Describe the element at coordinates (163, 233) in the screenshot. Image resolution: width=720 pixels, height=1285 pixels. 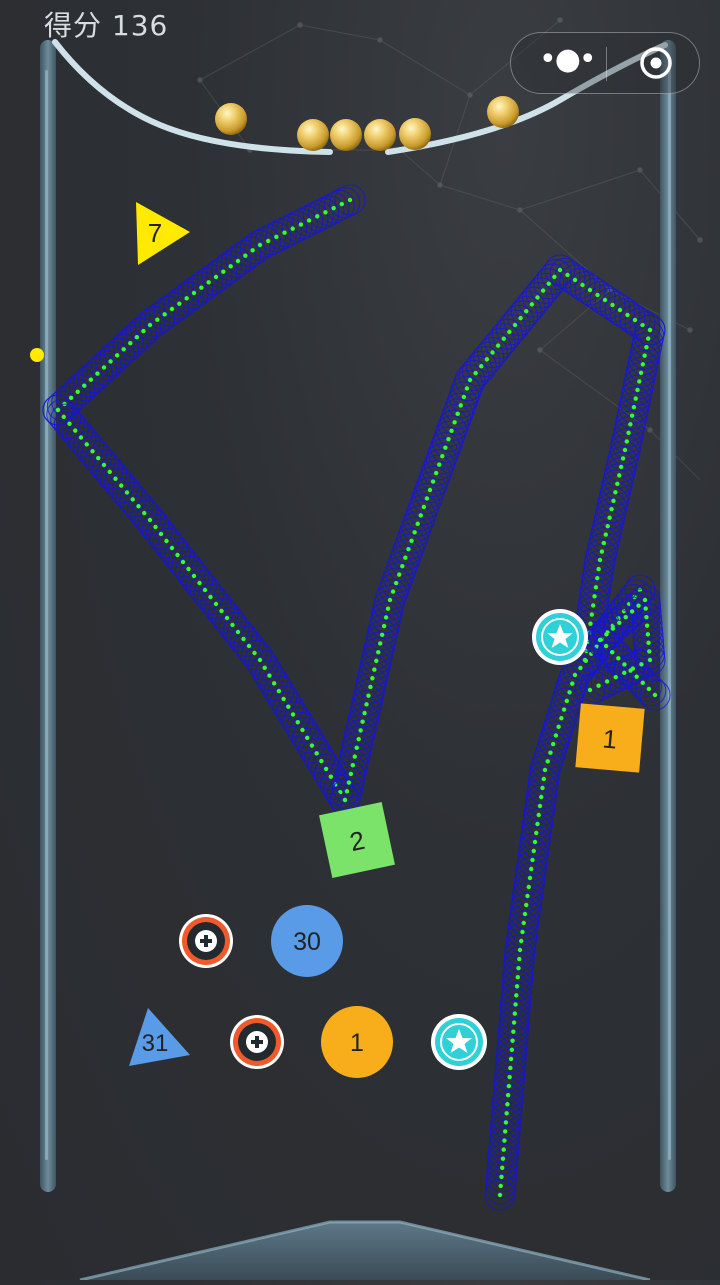
I see `block-triangle-7: 7` at that location.